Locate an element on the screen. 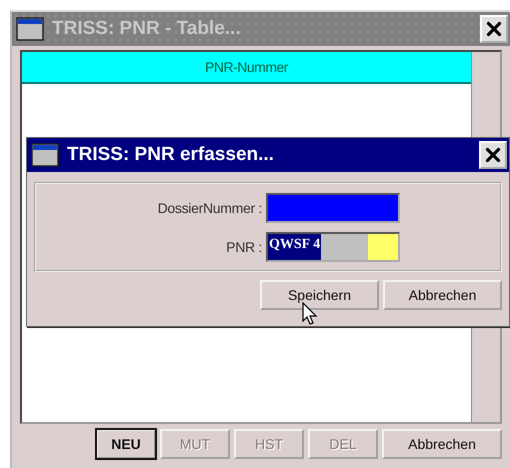 Image resolution: width=510 pixels, height=468 pixels. dialog-button: Speichern is located at coordinates (319, 295).